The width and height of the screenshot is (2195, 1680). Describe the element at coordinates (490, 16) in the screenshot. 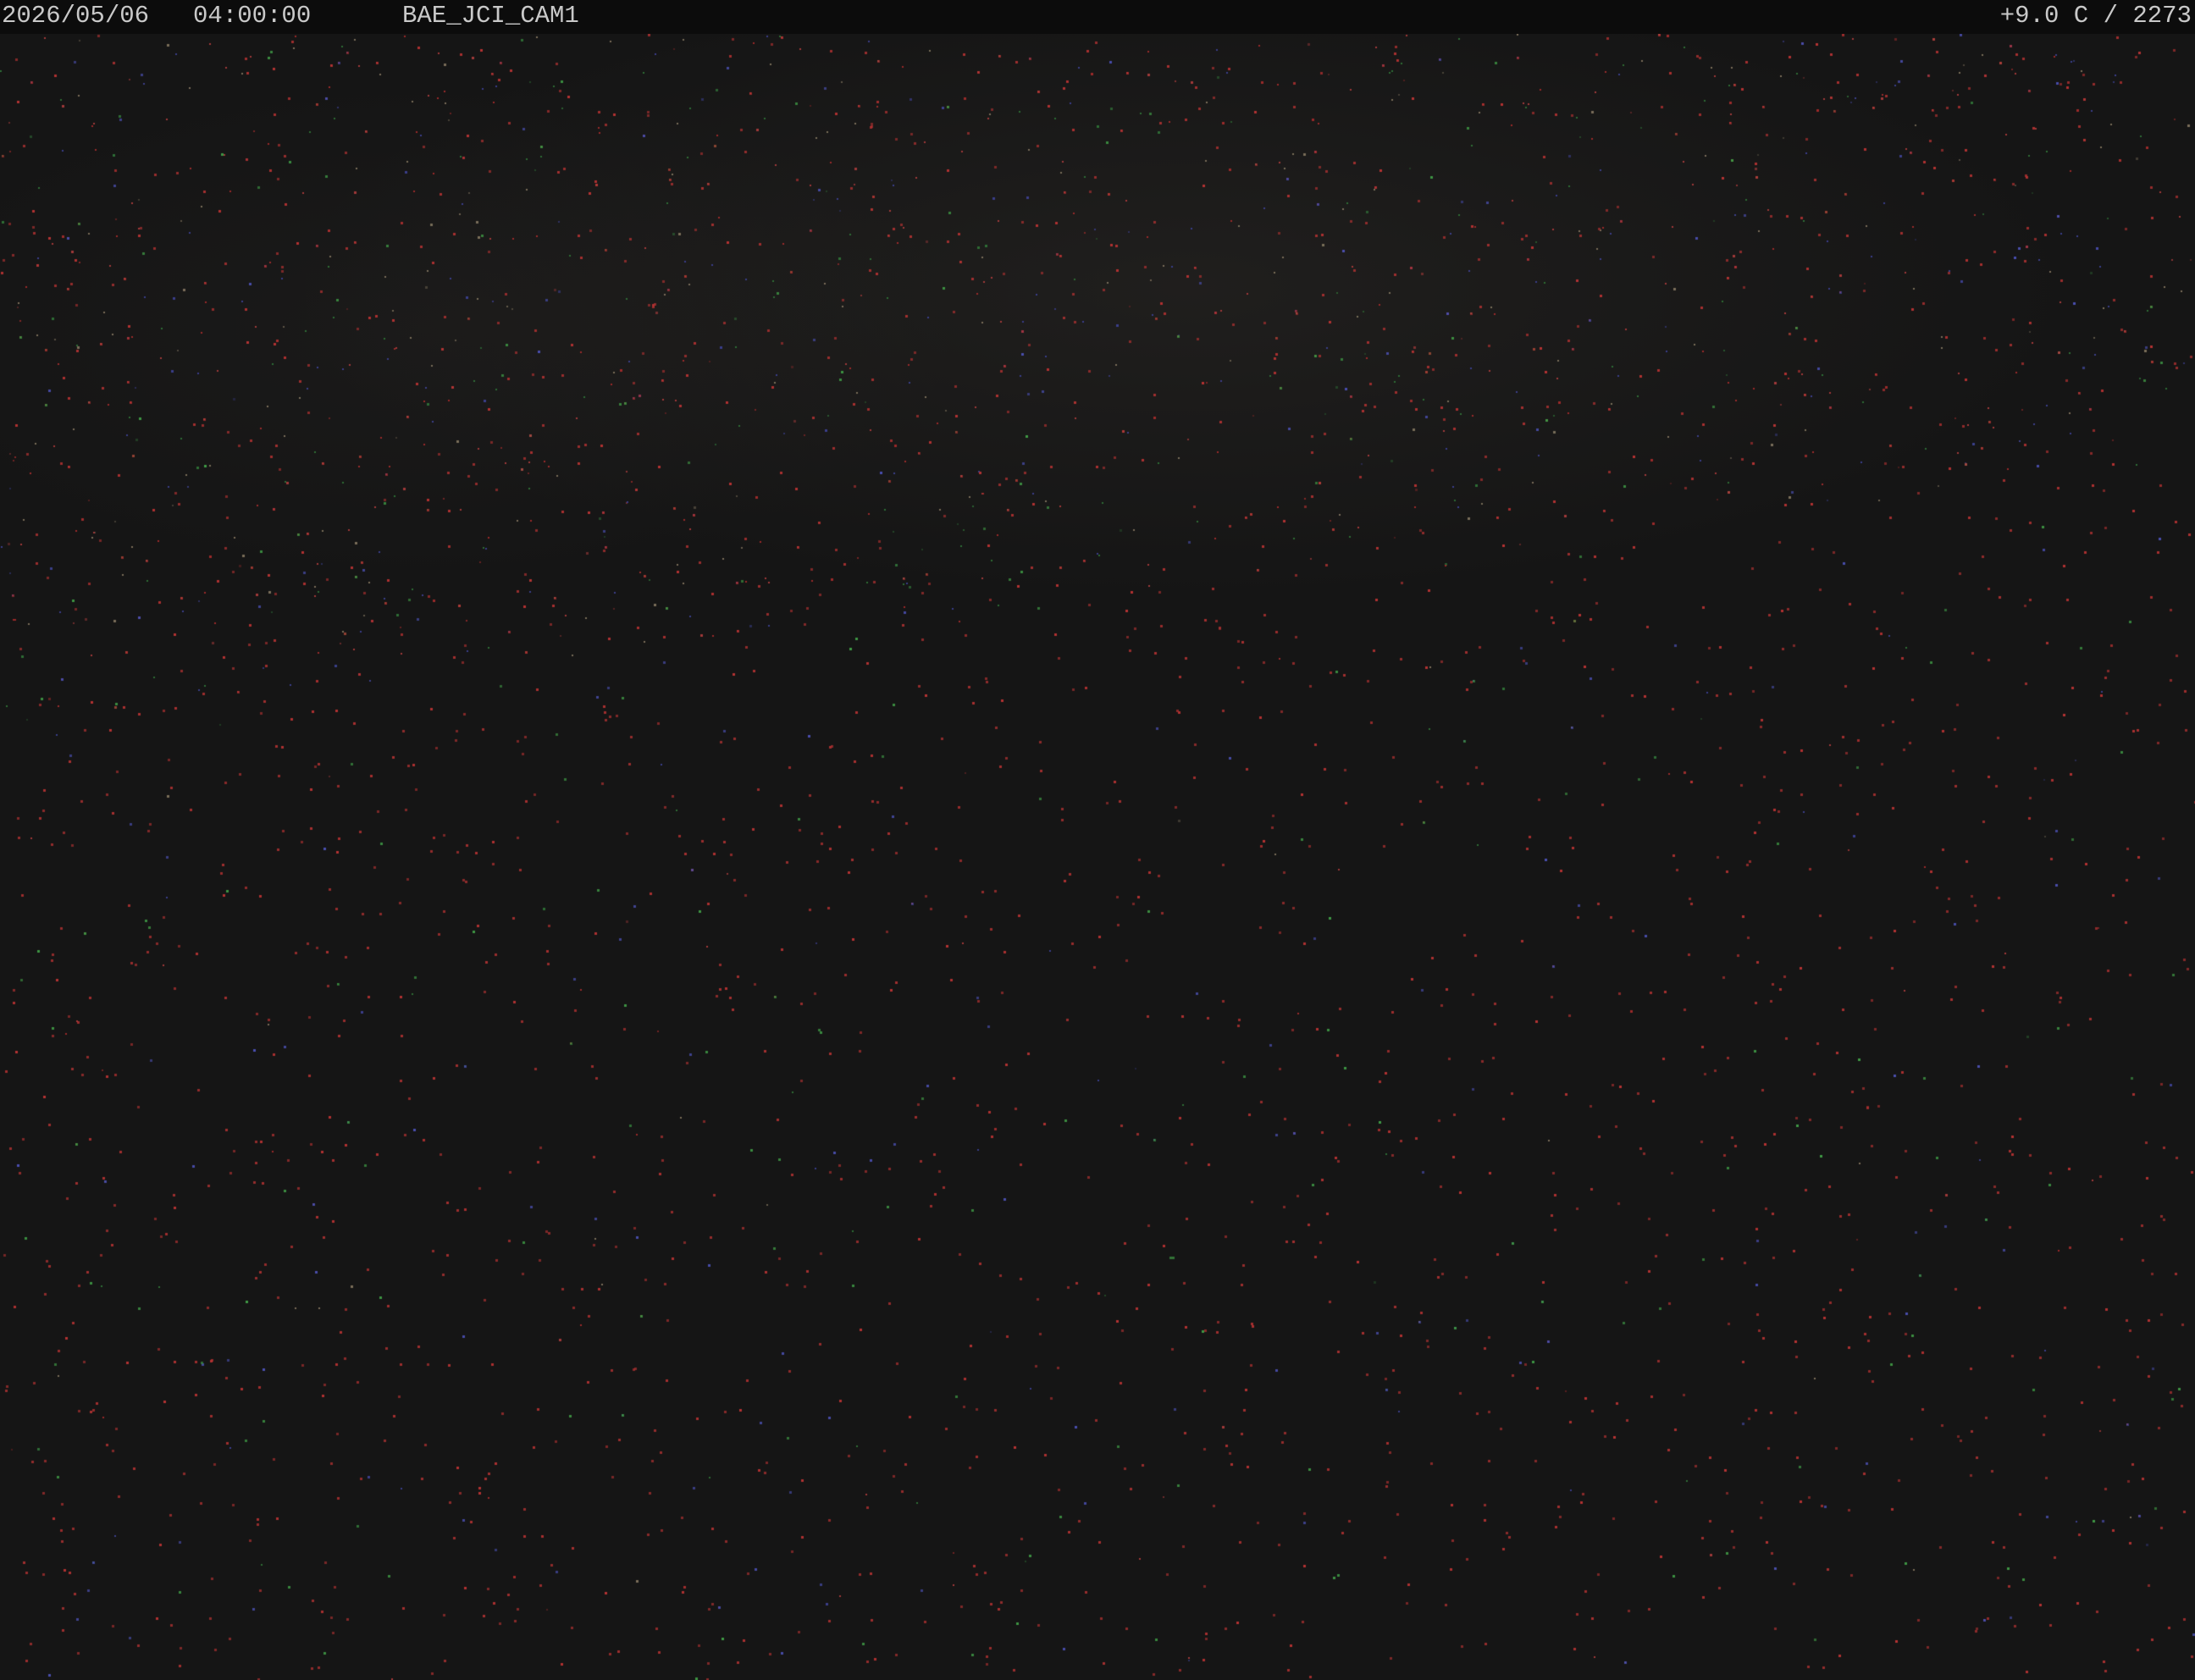

I see `camera-name: BAE_JCI_CAM1` at that location.